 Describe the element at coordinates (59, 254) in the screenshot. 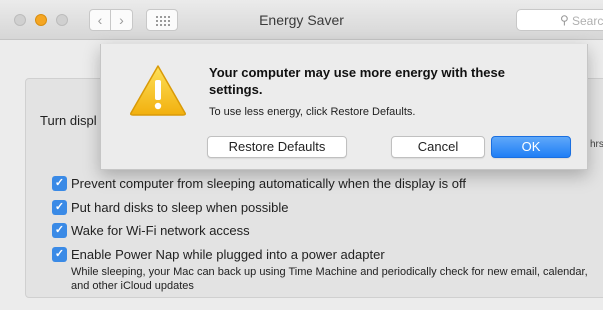

I see `power-nap-checkbox: ✓` at that location.